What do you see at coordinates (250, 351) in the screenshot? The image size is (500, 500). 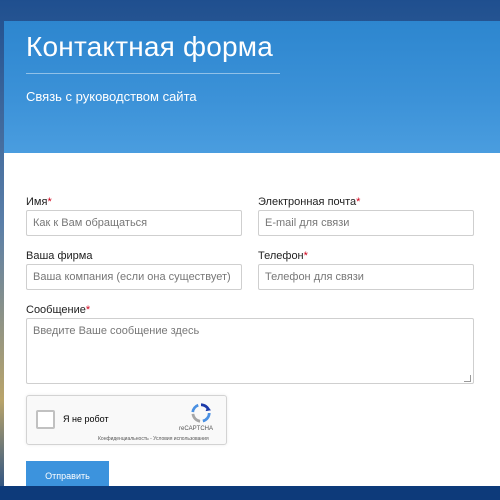 I see `message-textarea` at bounding box center [250, 351].